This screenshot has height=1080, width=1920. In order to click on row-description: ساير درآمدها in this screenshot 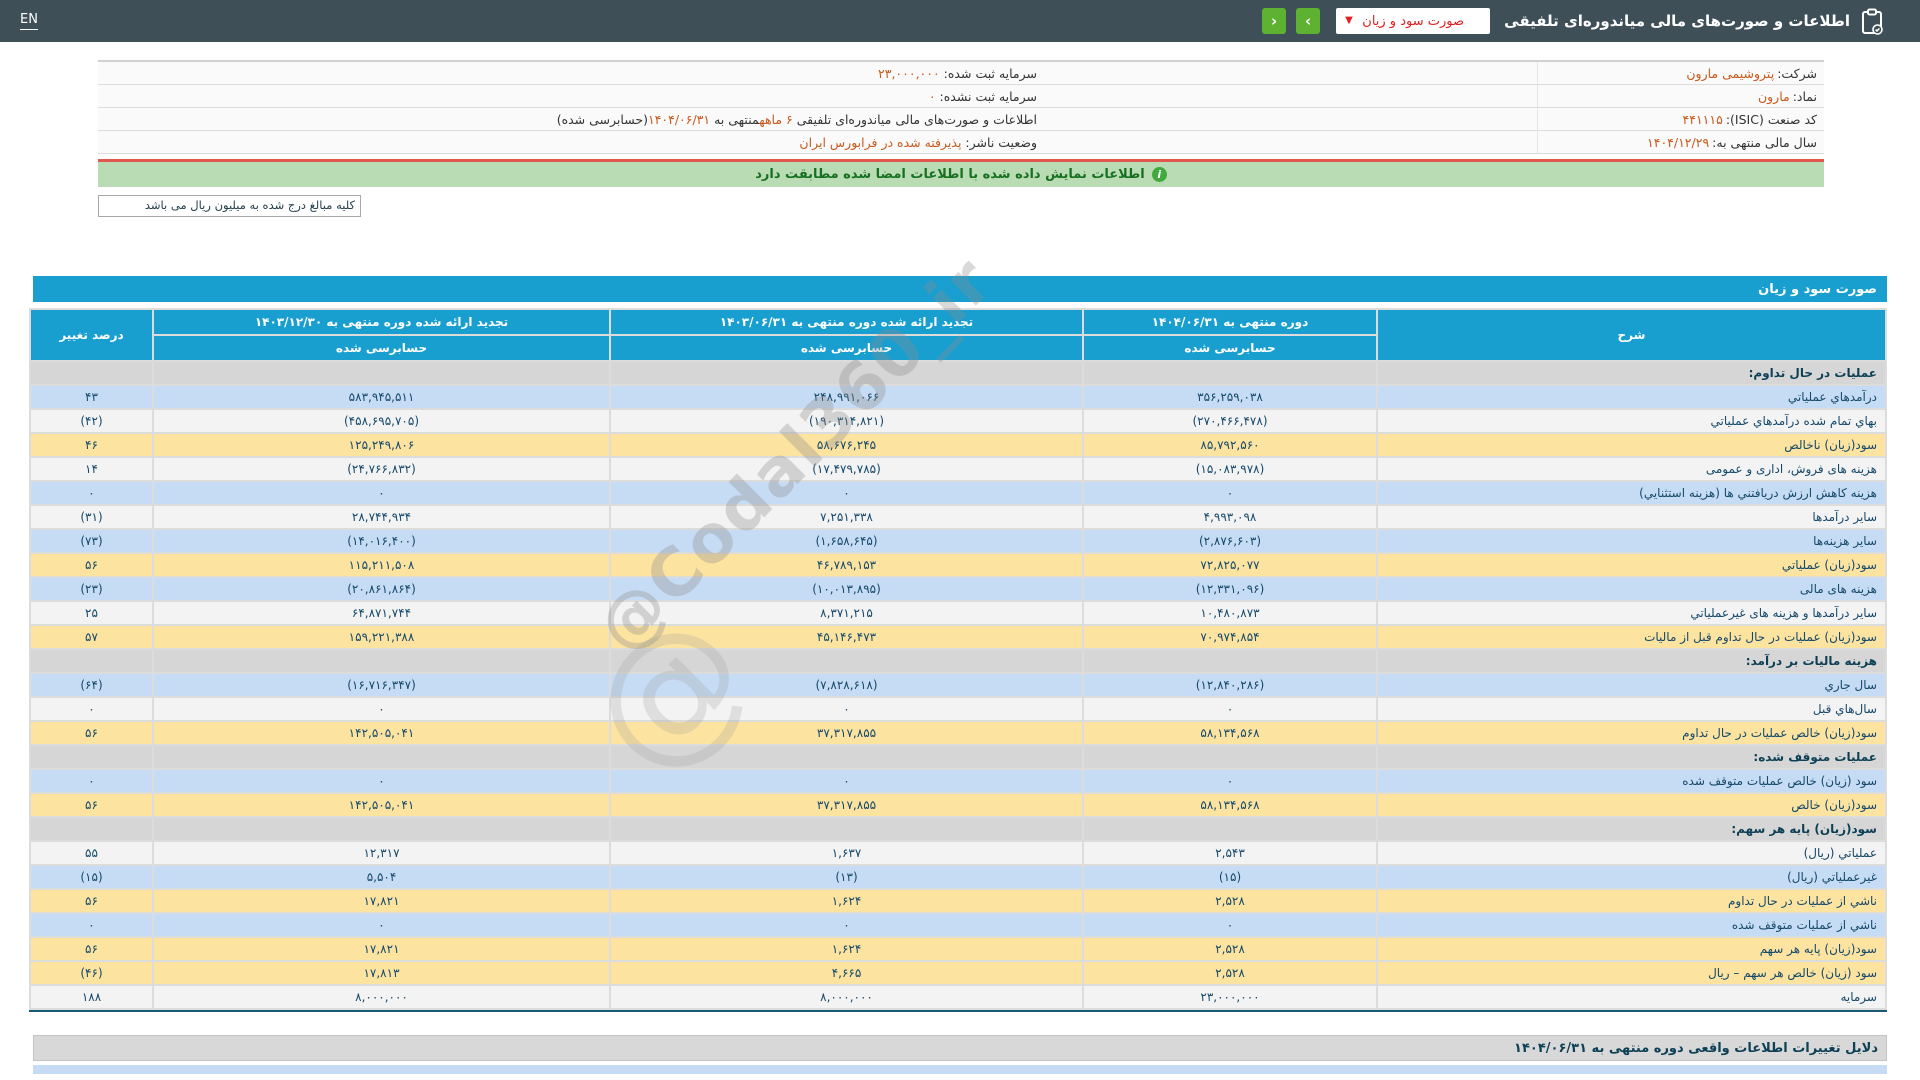, I will do `click(1631, 517)`.